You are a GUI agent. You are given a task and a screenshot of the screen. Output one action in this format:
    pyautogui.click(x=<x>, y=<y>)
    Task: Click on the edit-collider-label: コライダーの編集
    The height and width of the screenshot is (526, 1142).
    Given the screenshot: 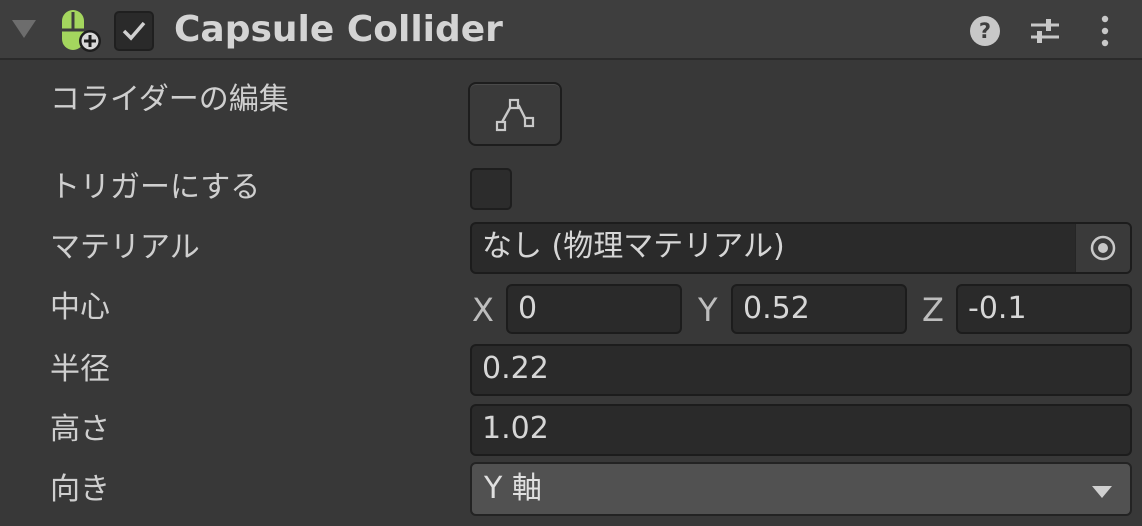 What is the action you would take?
    pyautogui.click(x=169, y=99)
    